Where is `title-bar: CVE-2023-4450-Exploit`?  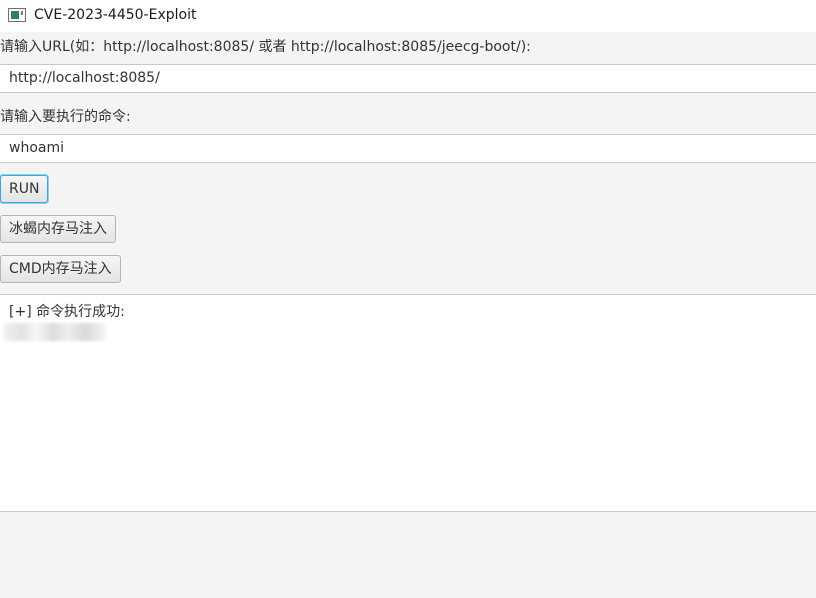
title-bar: CVE-2023-4450-Exploit is located at coordinates (408, 16).